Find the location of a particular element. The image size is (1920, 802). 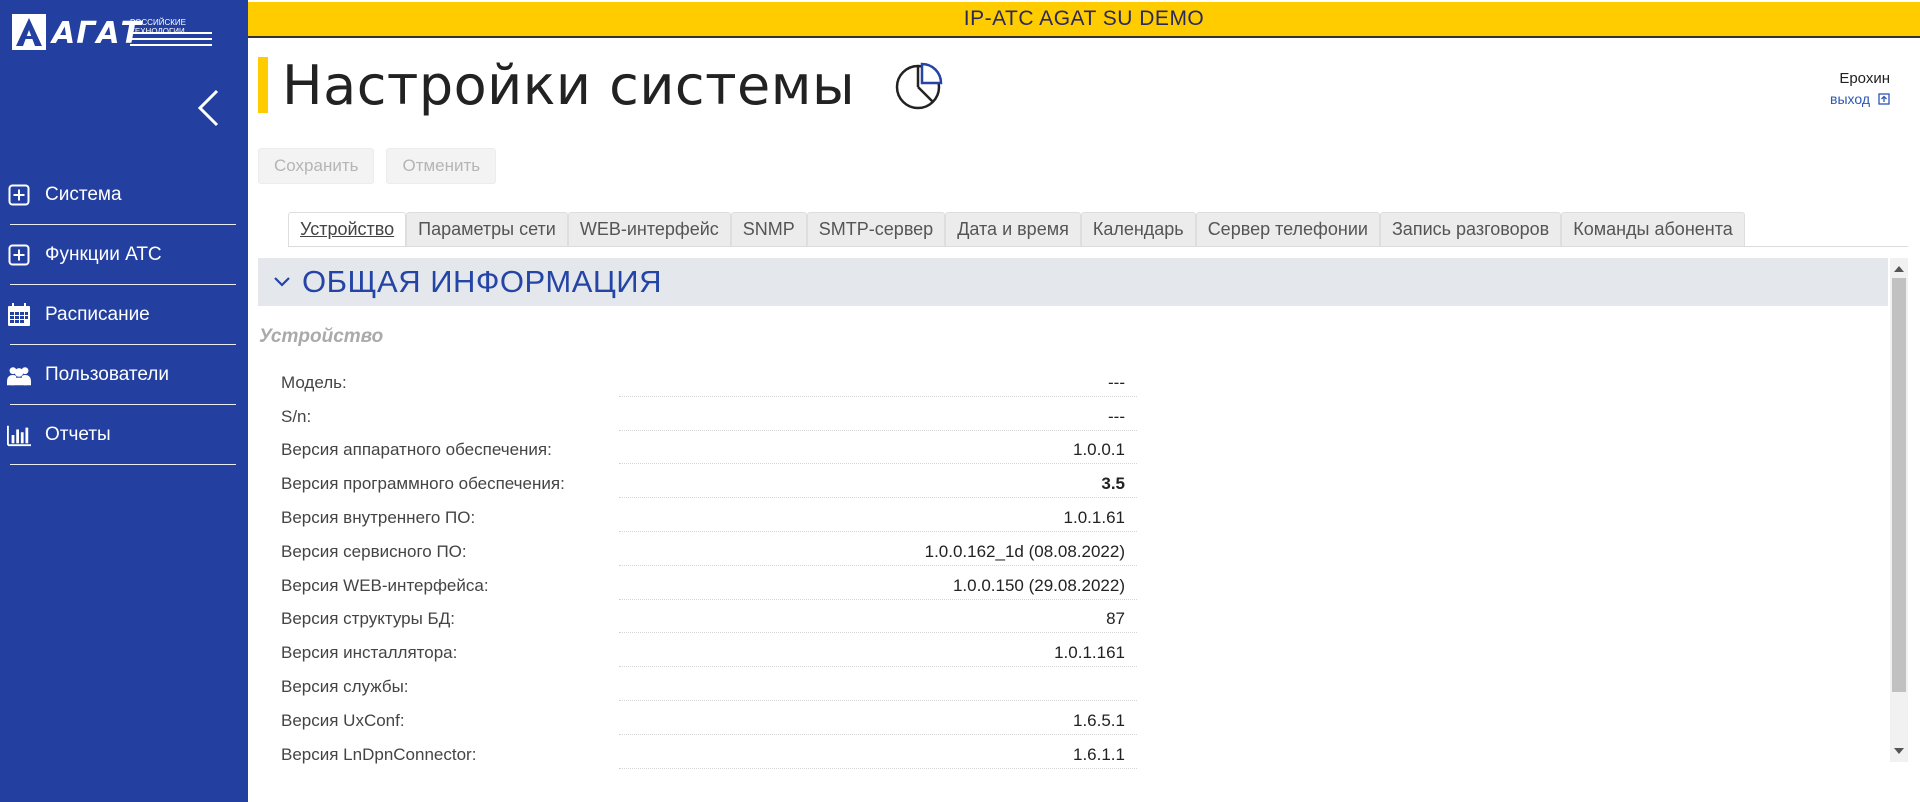

chevron-down-icon is located at coordinates (282, 282).